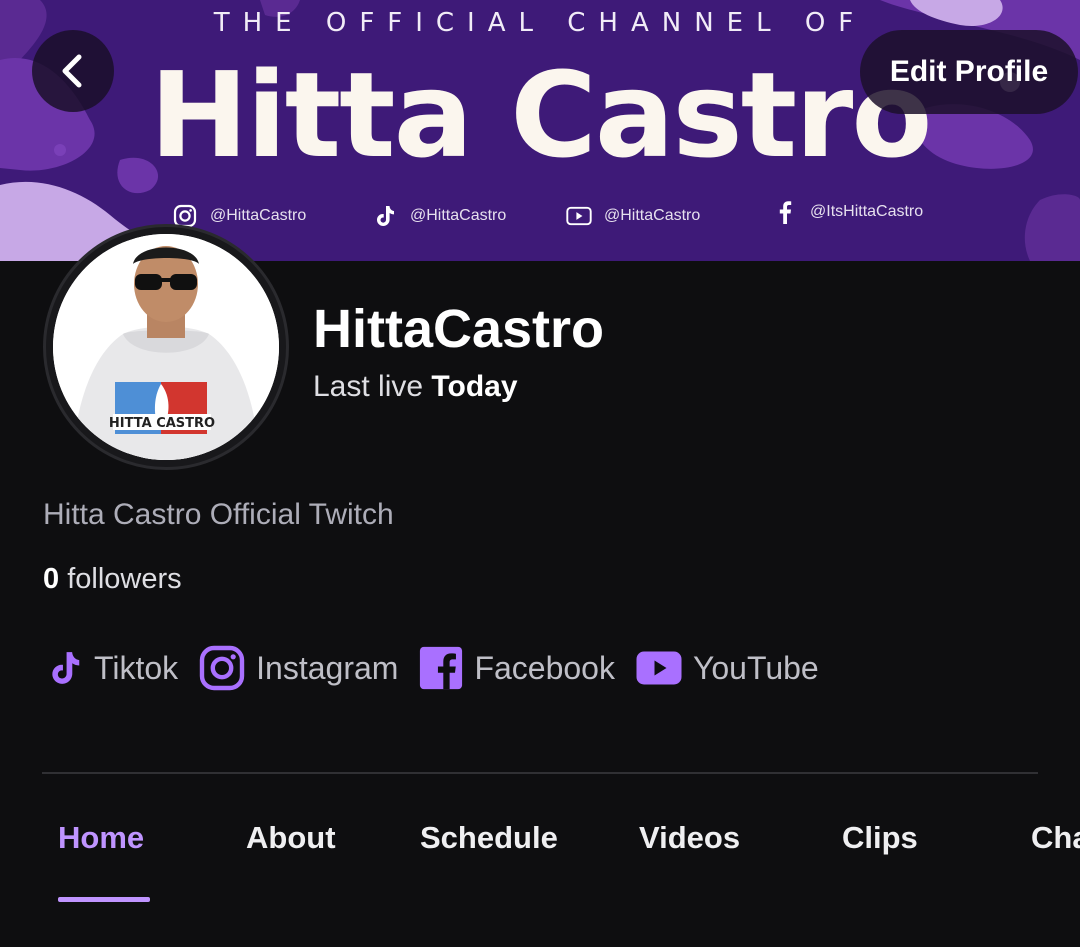  What do you see at coordinates (969, 72) in the screenshot?
I see `edit-profile-button: Edit Profile` at bounding box center [969, 72].